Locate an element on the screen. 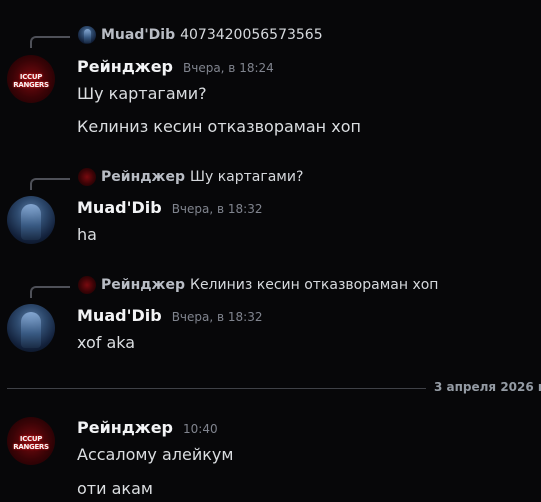 This screenshot has width=541, height=502. message-text: xof aka is located at coordinates (106, 342).